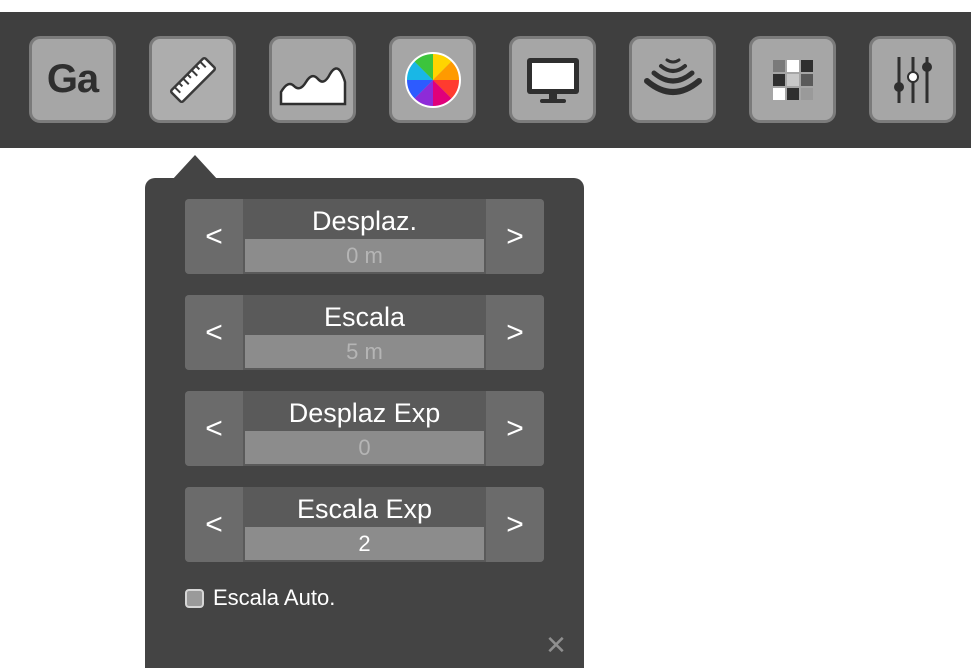 The width and height of the screenshot is (971, 668). I want to click on ruler-icon, so click(192, 79).